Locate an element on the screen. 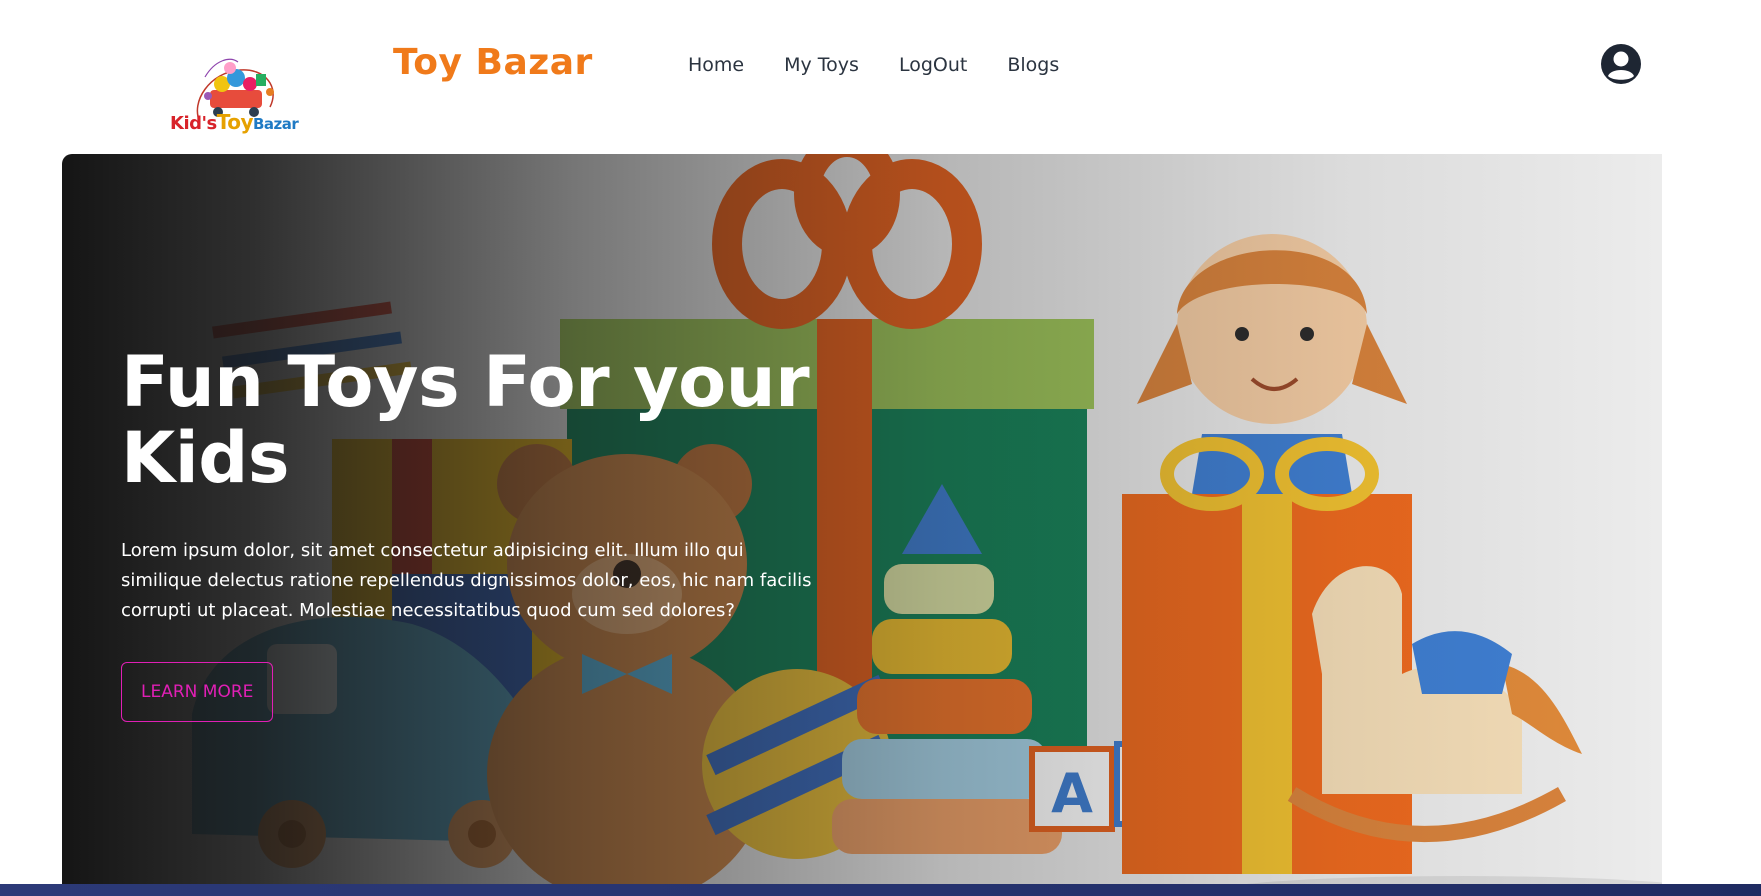  nav-item-my-toys: My Toys is located at coordinates (821, 65).